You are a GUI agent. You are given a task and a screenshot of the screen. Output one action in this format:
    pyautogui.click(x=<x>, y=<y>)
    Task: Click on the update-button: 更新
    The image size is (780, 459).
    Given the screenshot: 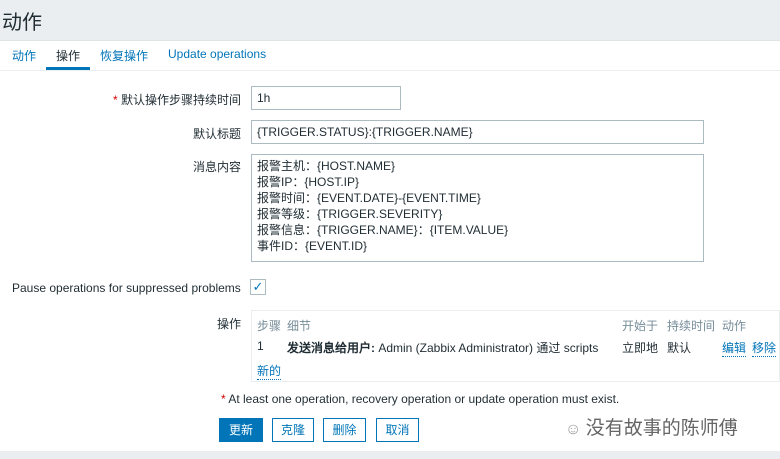 What is the action you would take?
    pyautogui.click(x=241, y=430)
    